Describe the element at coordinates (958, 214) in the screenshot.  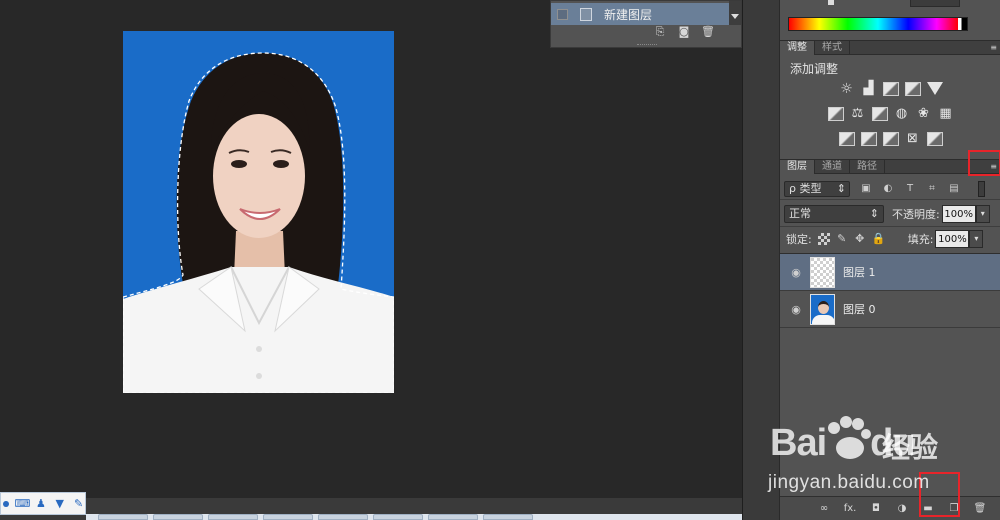
I see `opacity-input: 100%` at that location.